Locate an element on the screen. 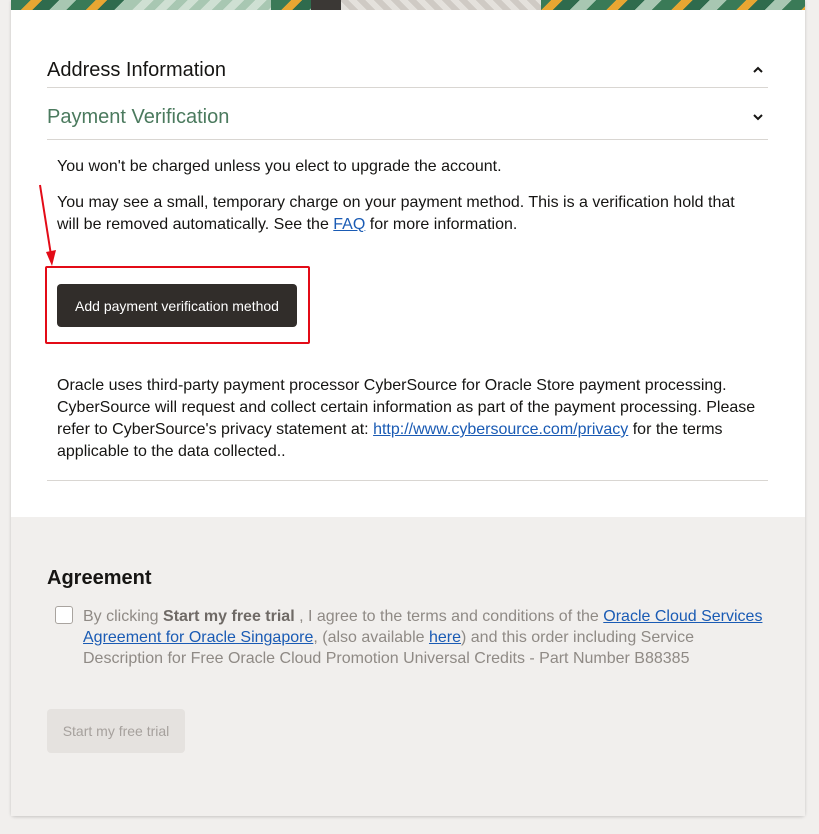 Image resolution: width=819 pixels, height=834 pixels. add-payment-verification-button: Add payment verification method is located at coordinates (177, 305).